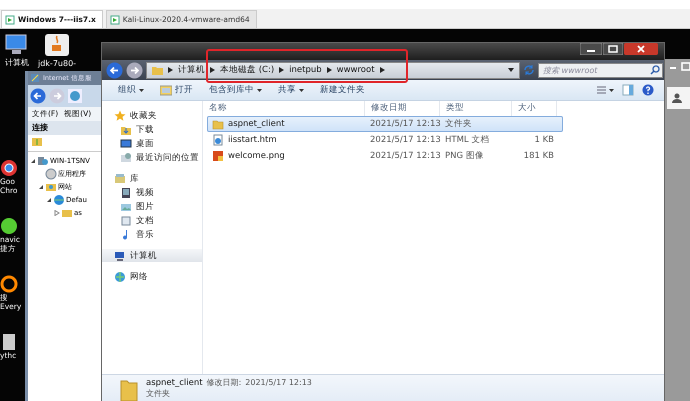 The width and height of the screenshot is (690, 401). What do you see at coordinates (57, 213) in the screenshot?
I see `collapsed-triangle-icon` at bounding box center [57, 213].